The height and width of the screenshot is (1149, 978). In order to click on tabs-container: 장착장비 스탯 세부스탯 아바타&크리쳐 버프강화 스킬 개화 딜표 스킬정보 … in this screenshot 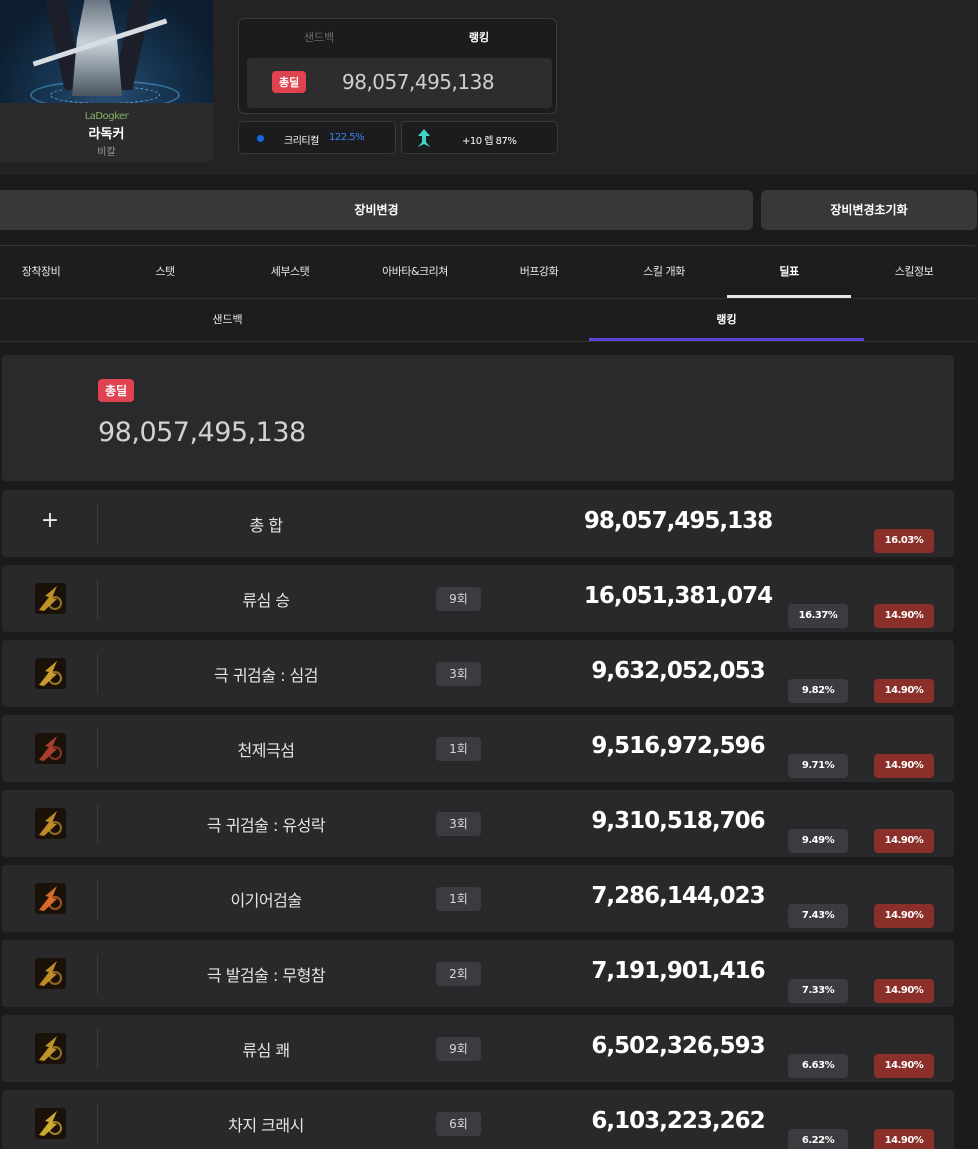, I will do `click(489, 293)`.